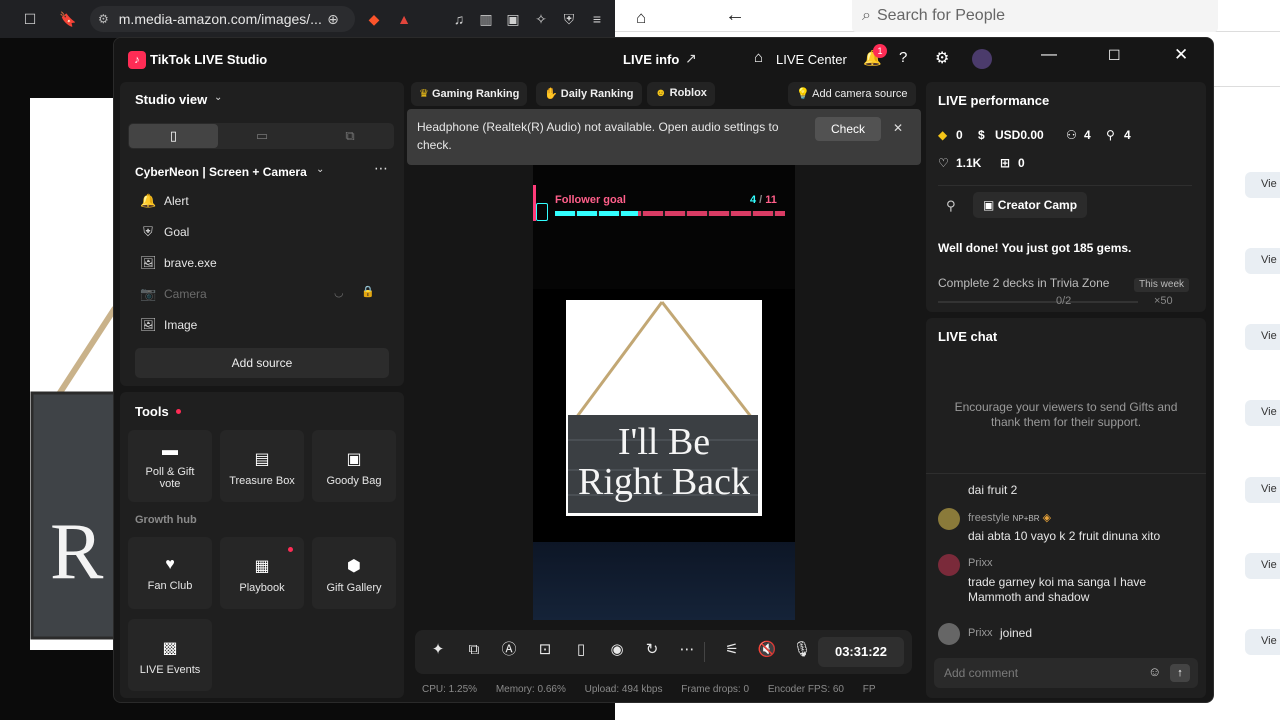 This screenshot has height=720, width=1280. Describe the element at coordinates (103, 19) in the screenshot. I see `site-settings-icon: ⚙` at that location.